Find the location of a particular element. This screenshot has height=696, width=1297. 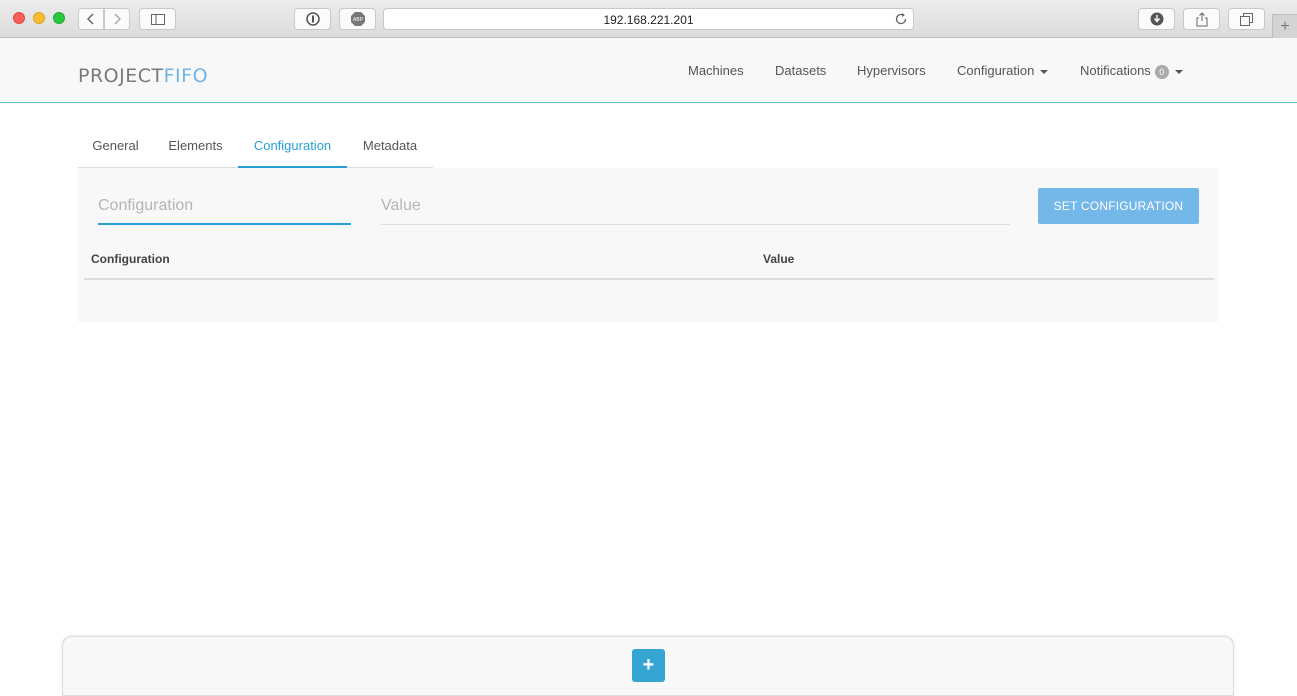

detail-tabs: General Elements Configuration Metadata is located at coordinates (255, 148).